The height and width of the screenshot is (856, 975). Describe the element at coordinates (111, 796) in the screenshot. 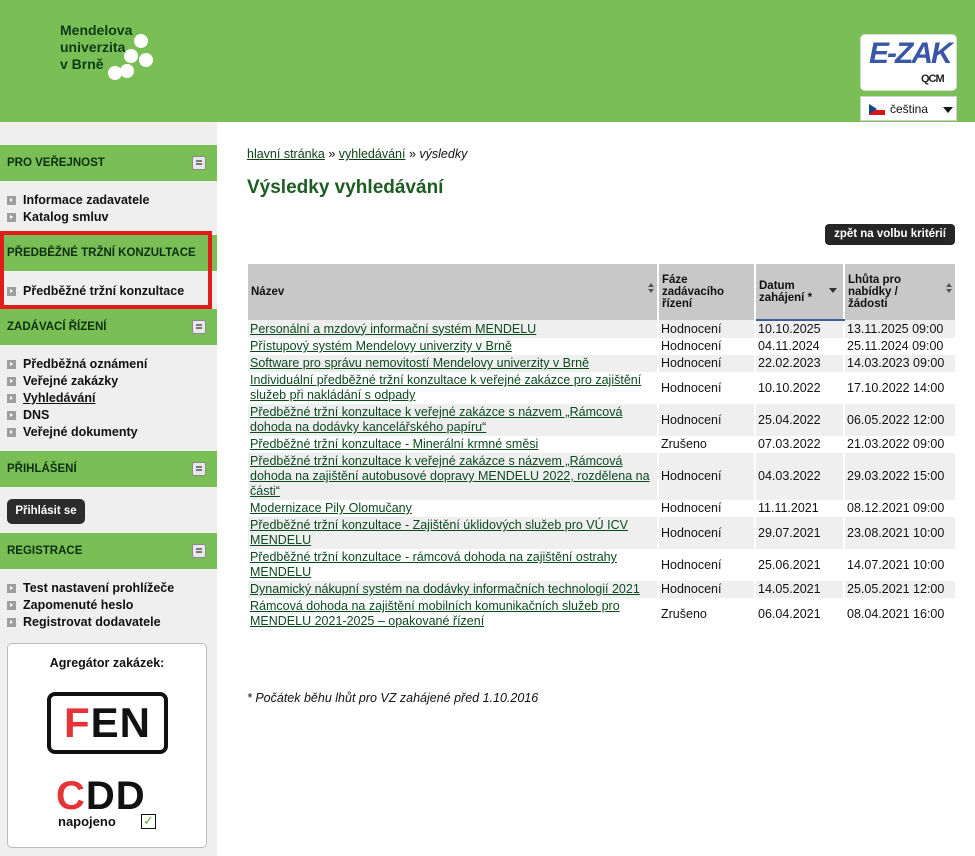

I see `cdd-logo: CDD` at that location.